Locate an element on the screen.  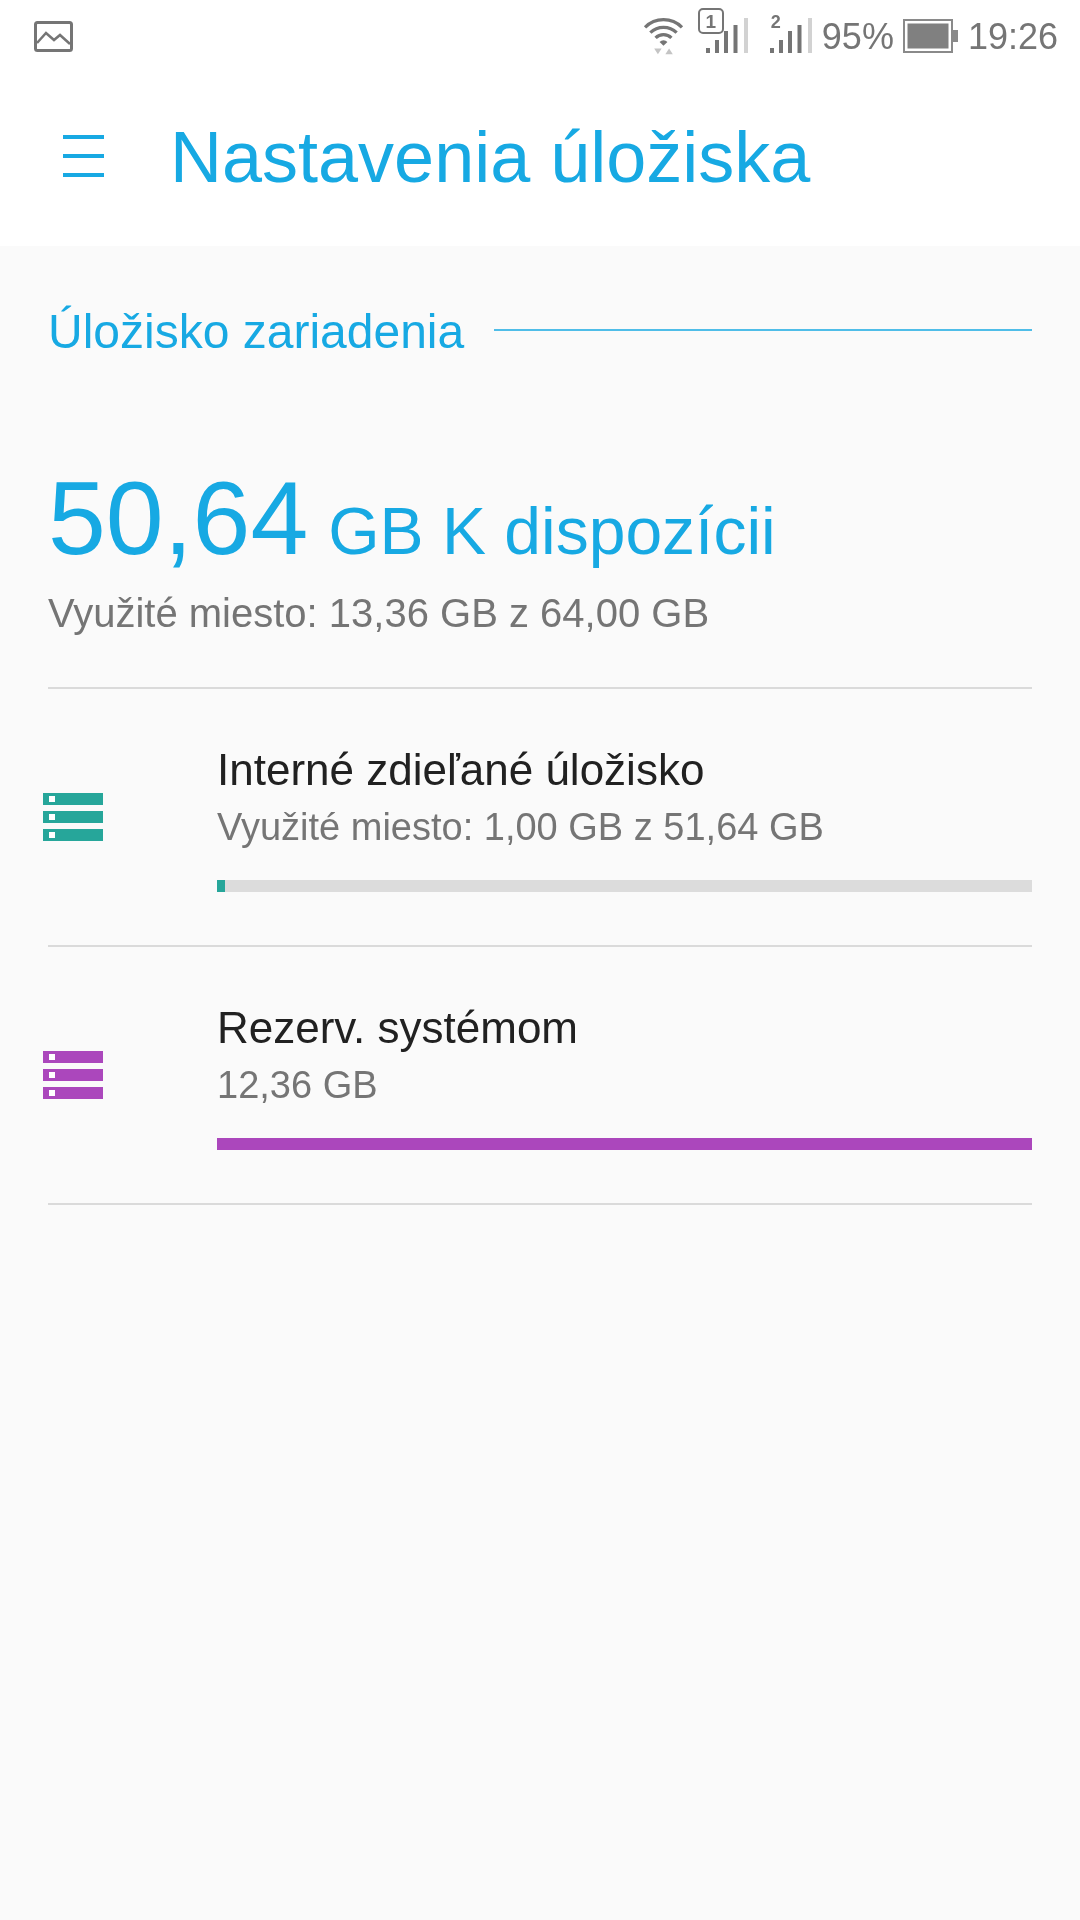
clock-time: 19:26 is located at coordinates (1012, 37).